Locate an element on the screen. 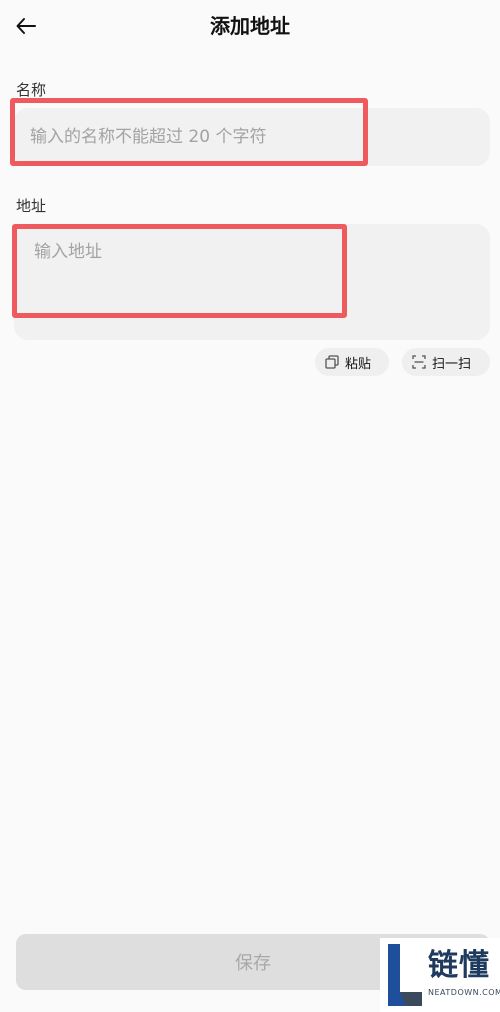 The width and height of the screenshot is (500, 1012). top-bar: 添加地址 is located at coordinates (250, 26).